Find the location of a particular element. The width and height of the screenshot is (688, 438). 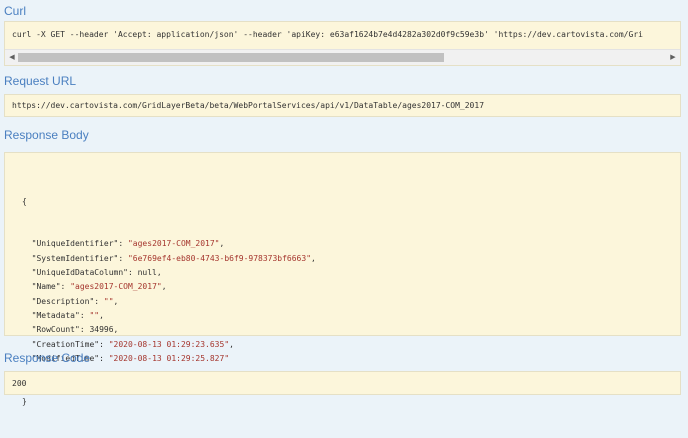

json-key: "CreationTime" is located at coordinates (65, 344).